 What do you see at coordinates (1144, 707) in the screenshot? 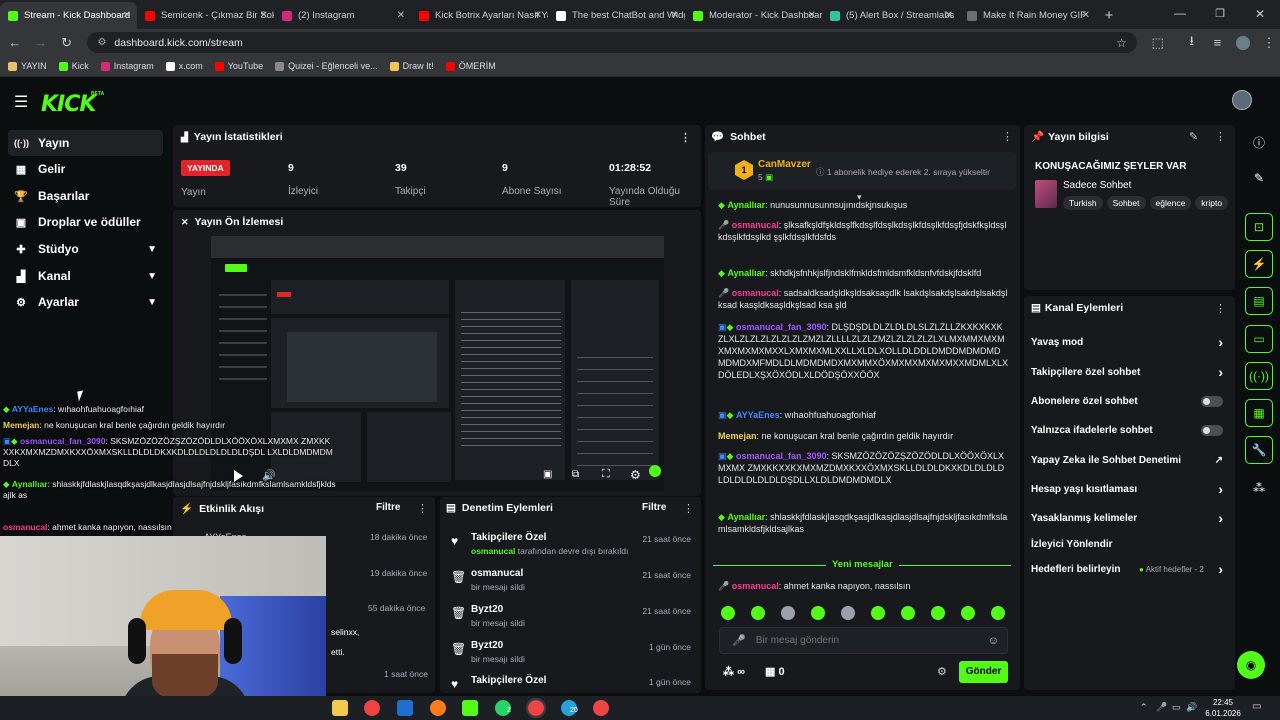
I see `tray-chevron-icon: ⌃` at bounding box center [1144, 707].